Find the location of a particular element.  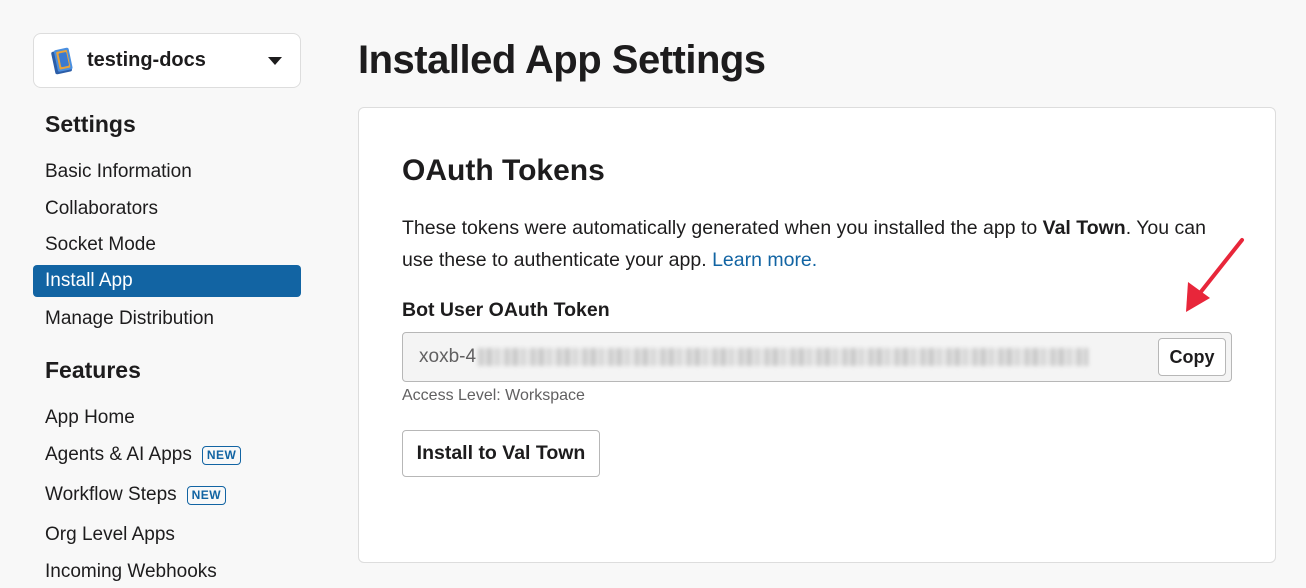

sidebar-item-label: Agents & AI Apps is located at coordinates (118, 454).